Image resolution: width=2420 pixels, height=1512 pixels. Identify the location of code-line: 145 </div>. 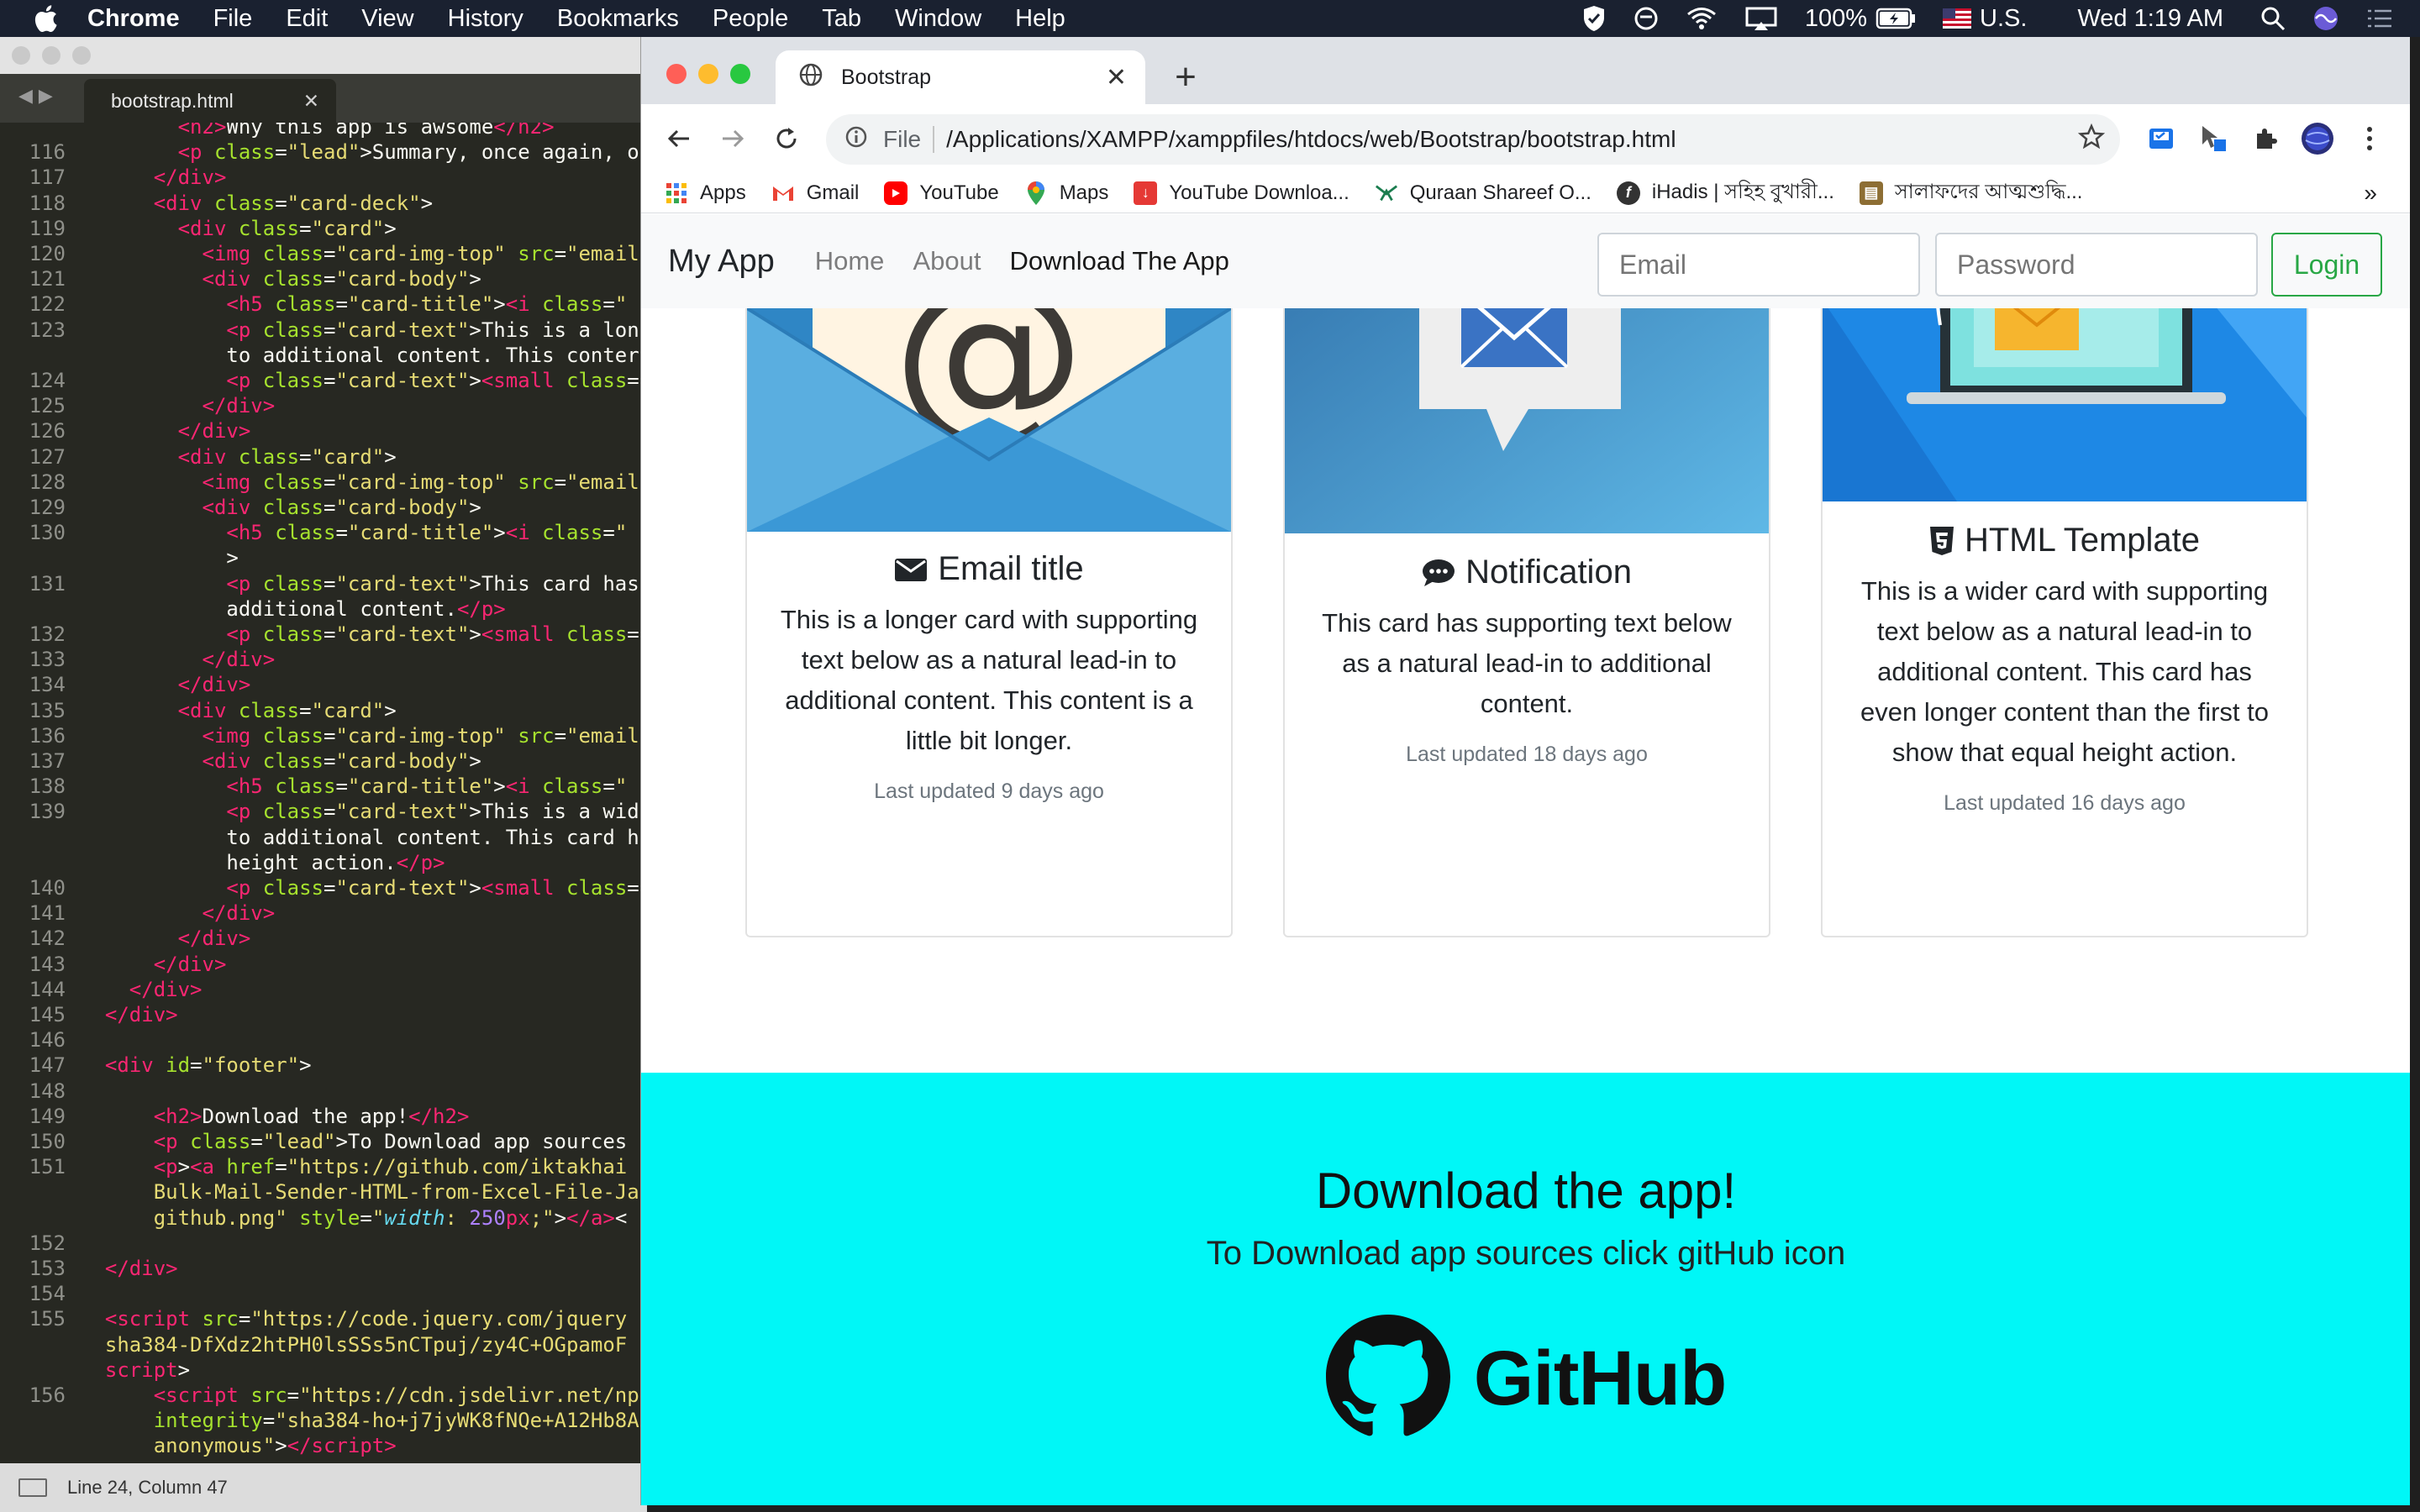
(323, 1014).